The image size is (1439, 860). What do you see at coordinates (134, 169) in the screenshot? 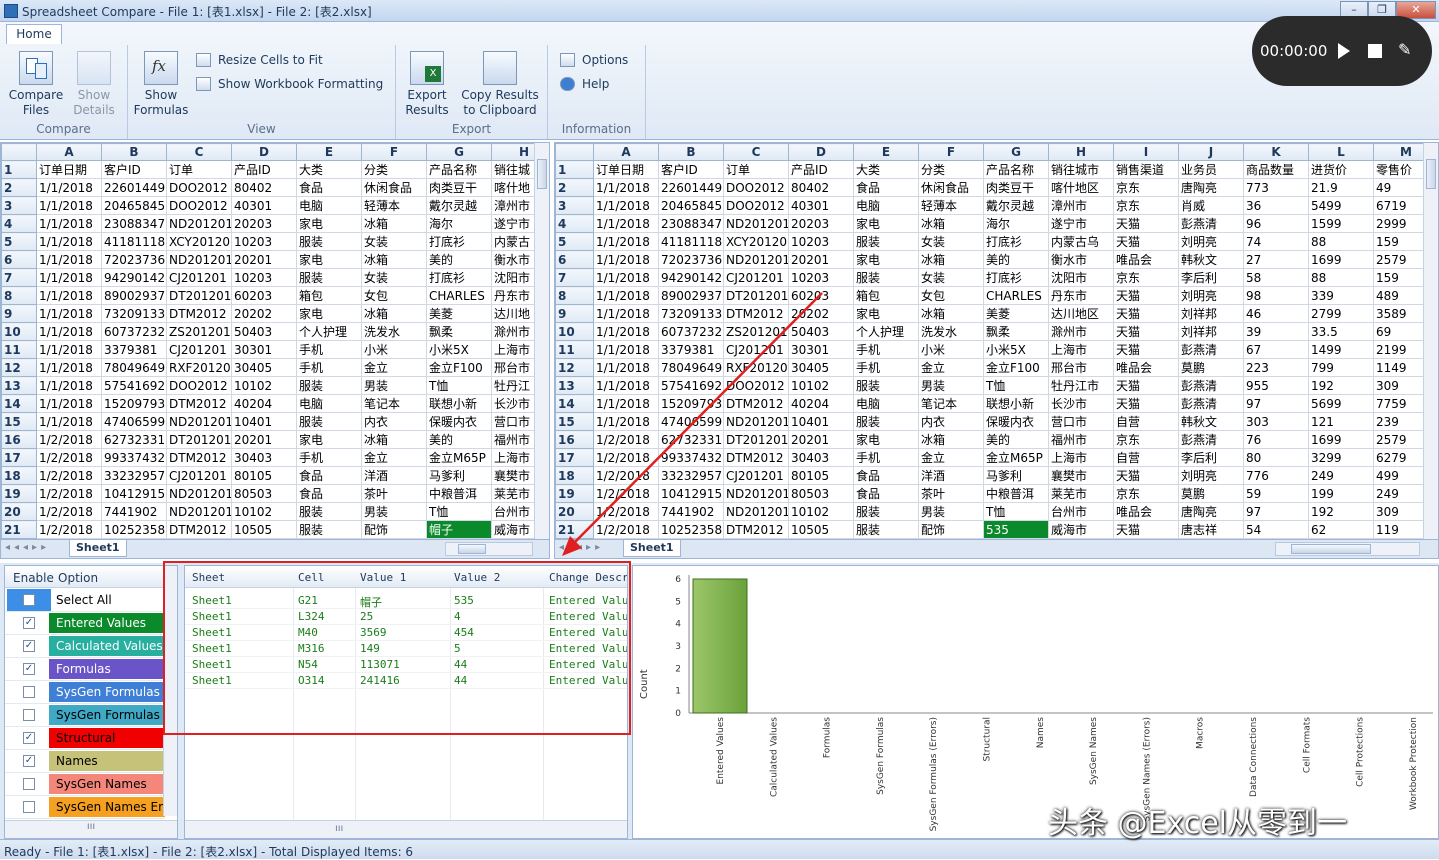
I see `cell: 客户ID` at bounding box center [134, 169].